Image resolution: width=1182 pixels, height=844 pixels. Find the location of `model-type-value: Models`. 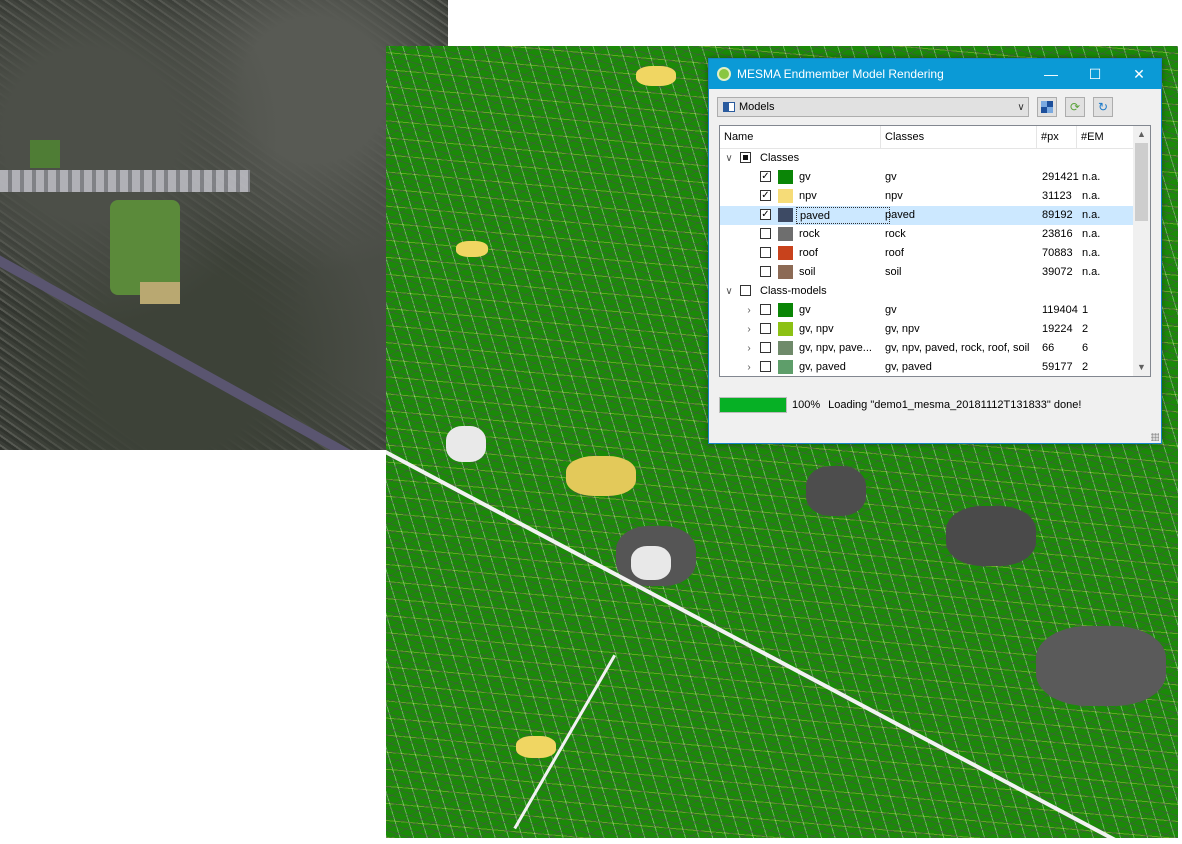

model-type-value: Models is located at coordinates (757, 107).